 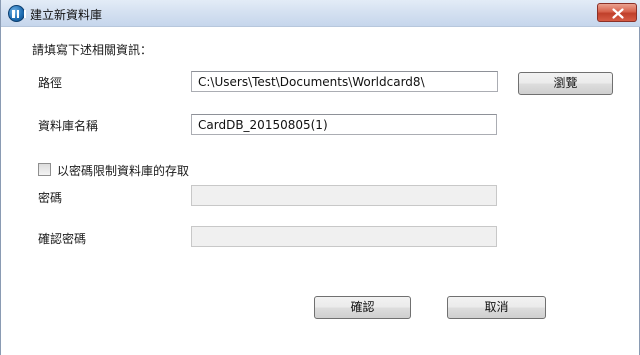 What do you see at coordinates (44, 169) in the screenshot?
I see `password-protect-checkbox` at bounding box center [44, 169].